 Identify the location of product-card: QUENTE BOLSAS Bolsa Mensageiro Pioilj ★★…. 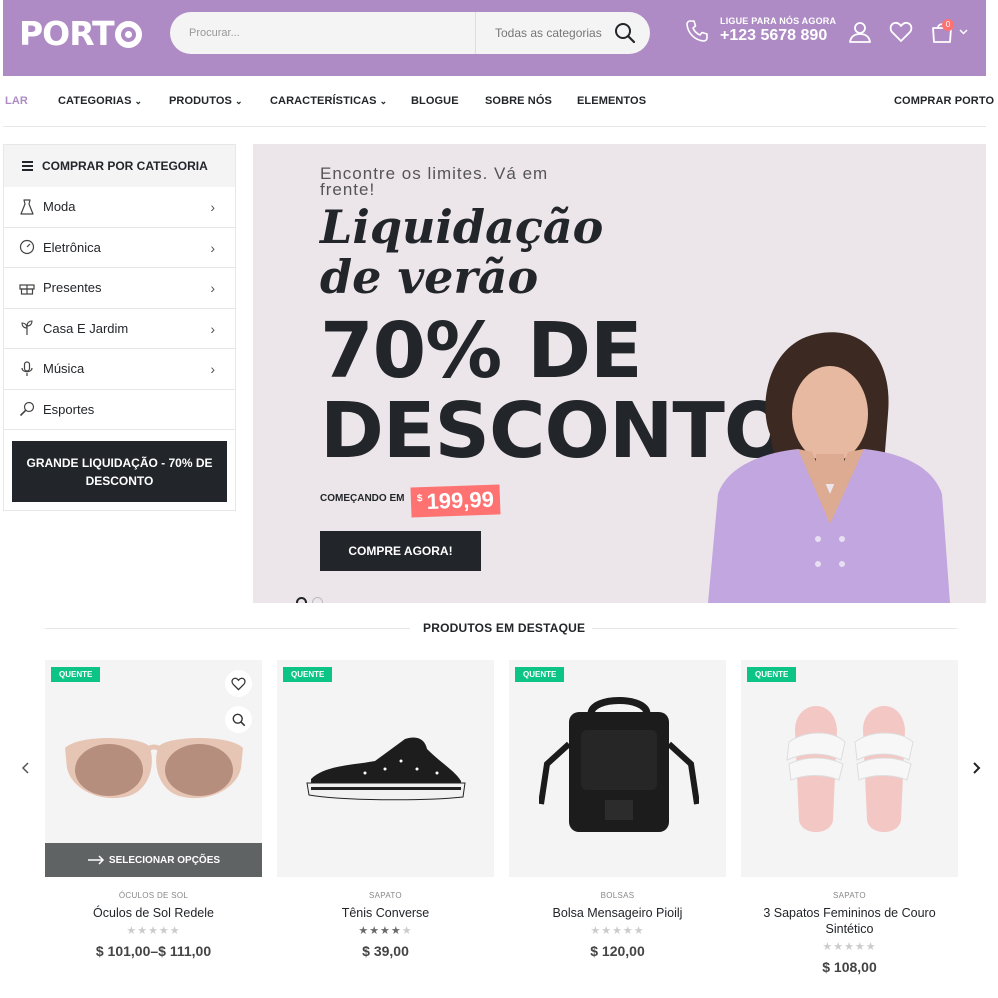
(617, 809).